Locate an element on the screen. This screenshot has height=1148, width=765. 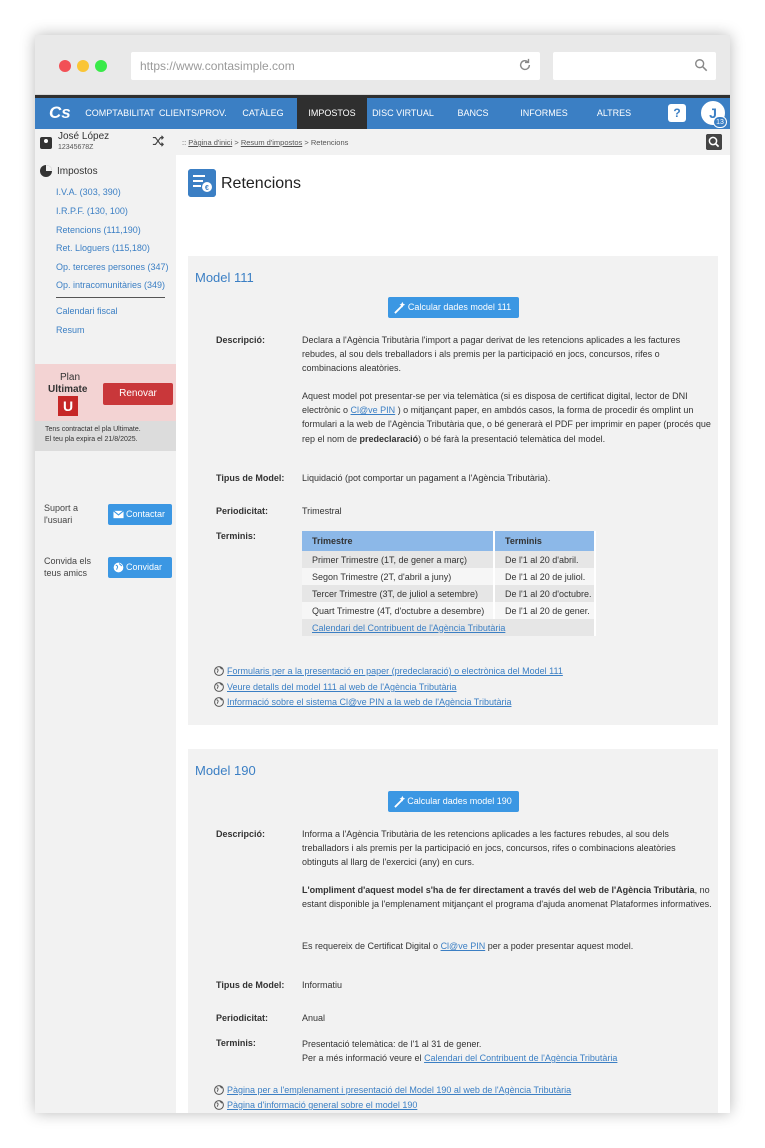
contasimple-logo: Cs is located at coordinates (60, 114).